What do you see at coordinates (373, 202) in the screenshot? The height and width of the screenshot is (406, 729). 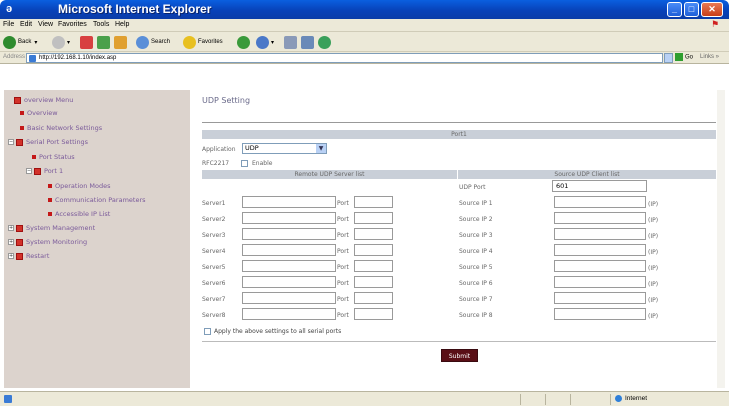 I see `server-1-port-input` at bounding box center [373, 202].